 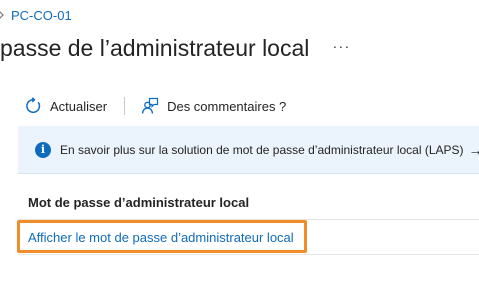 I want to click on feedback-button: Des commentaires ?, so click(x=213, y=106).